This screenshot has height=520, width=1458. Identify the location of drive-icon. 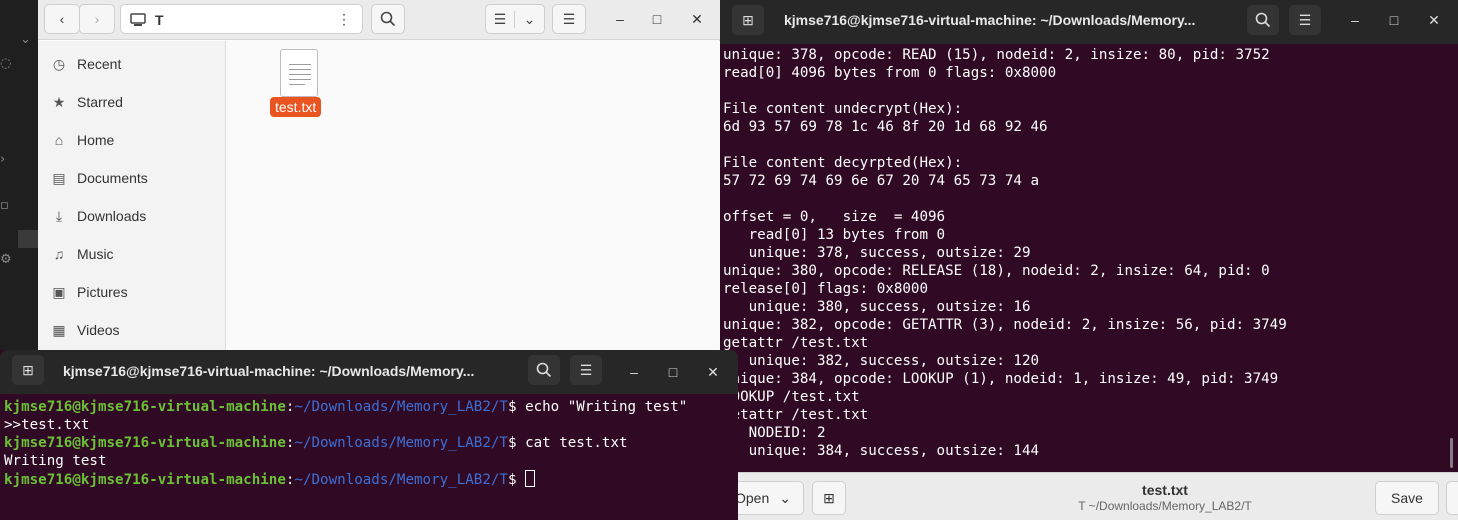
(138, 19).